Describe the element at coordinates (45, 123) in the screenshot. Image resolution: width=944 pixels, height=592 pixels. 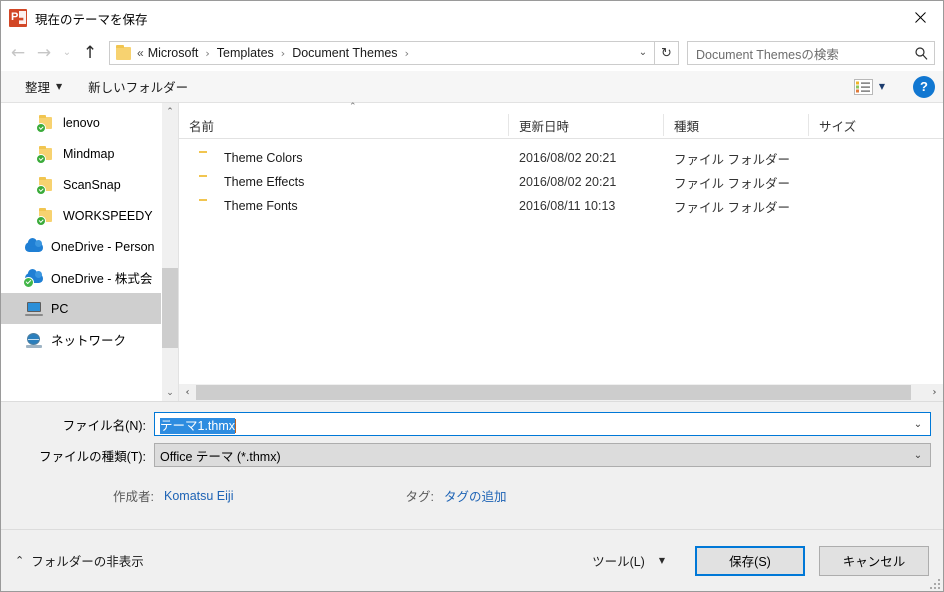
I see `folder-sync-icon` at that location.